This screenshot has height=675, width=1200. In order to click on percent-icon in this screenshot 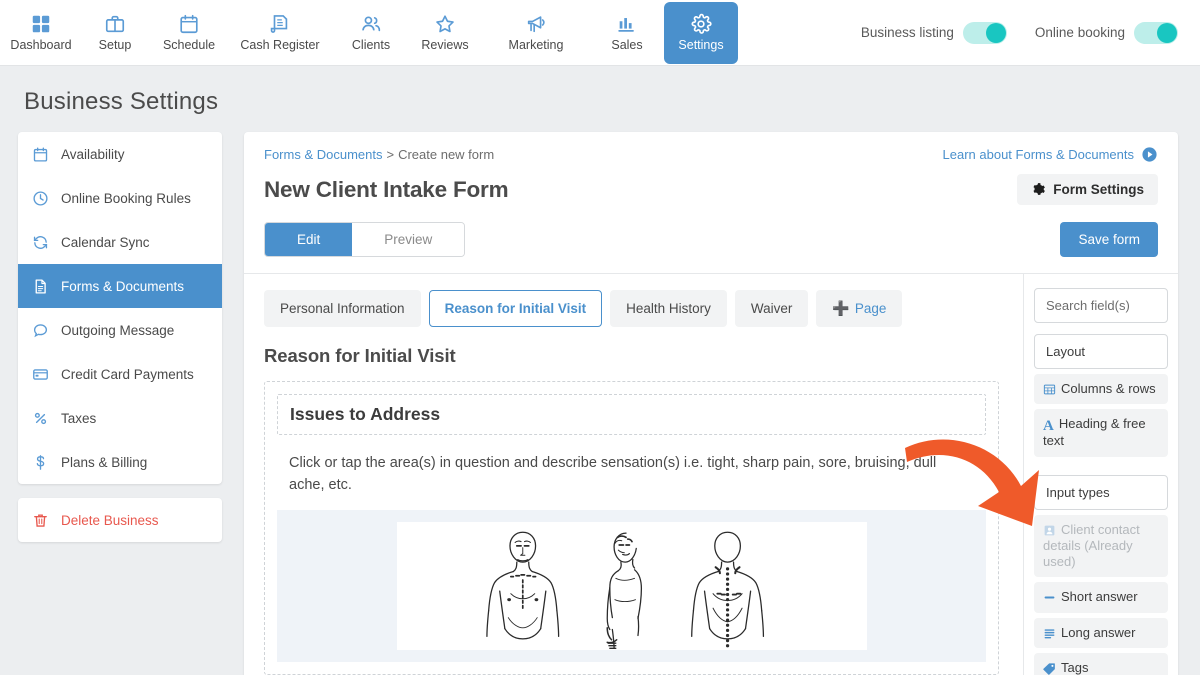, I will do `click(41, 418)`.